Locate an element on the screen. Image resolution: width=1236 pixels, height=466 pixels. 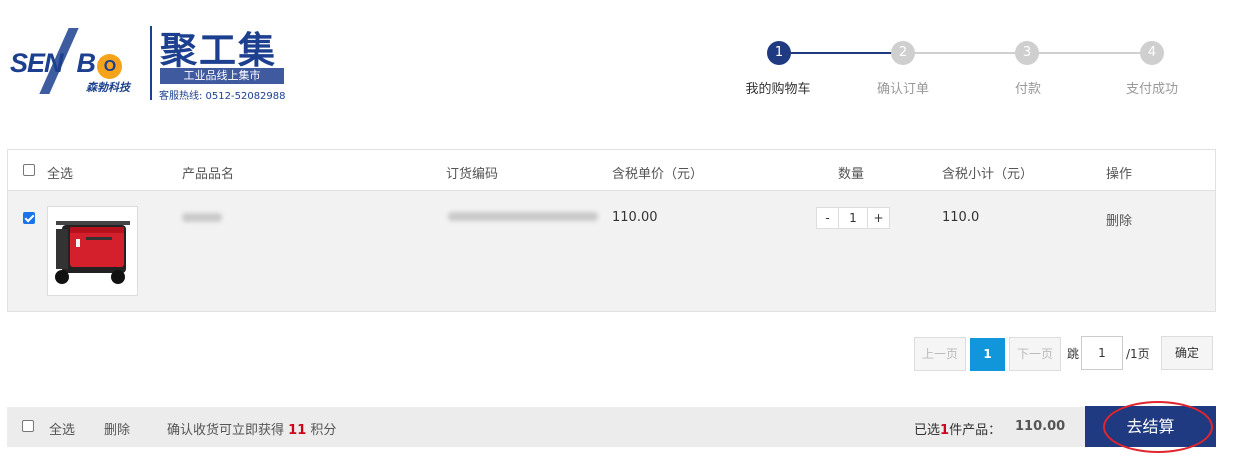
product-name-blurred is located at coordinates (202, 217).